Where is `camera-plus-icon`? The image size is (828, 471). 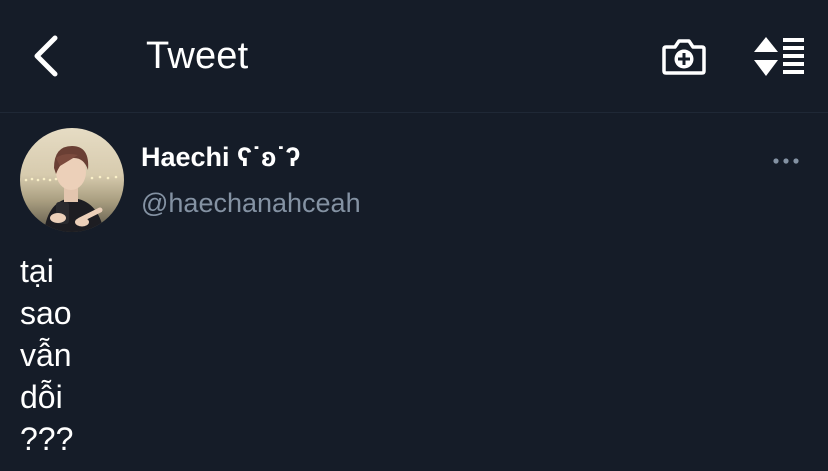 camera-plus-icon is located at coordinates (684, 57).